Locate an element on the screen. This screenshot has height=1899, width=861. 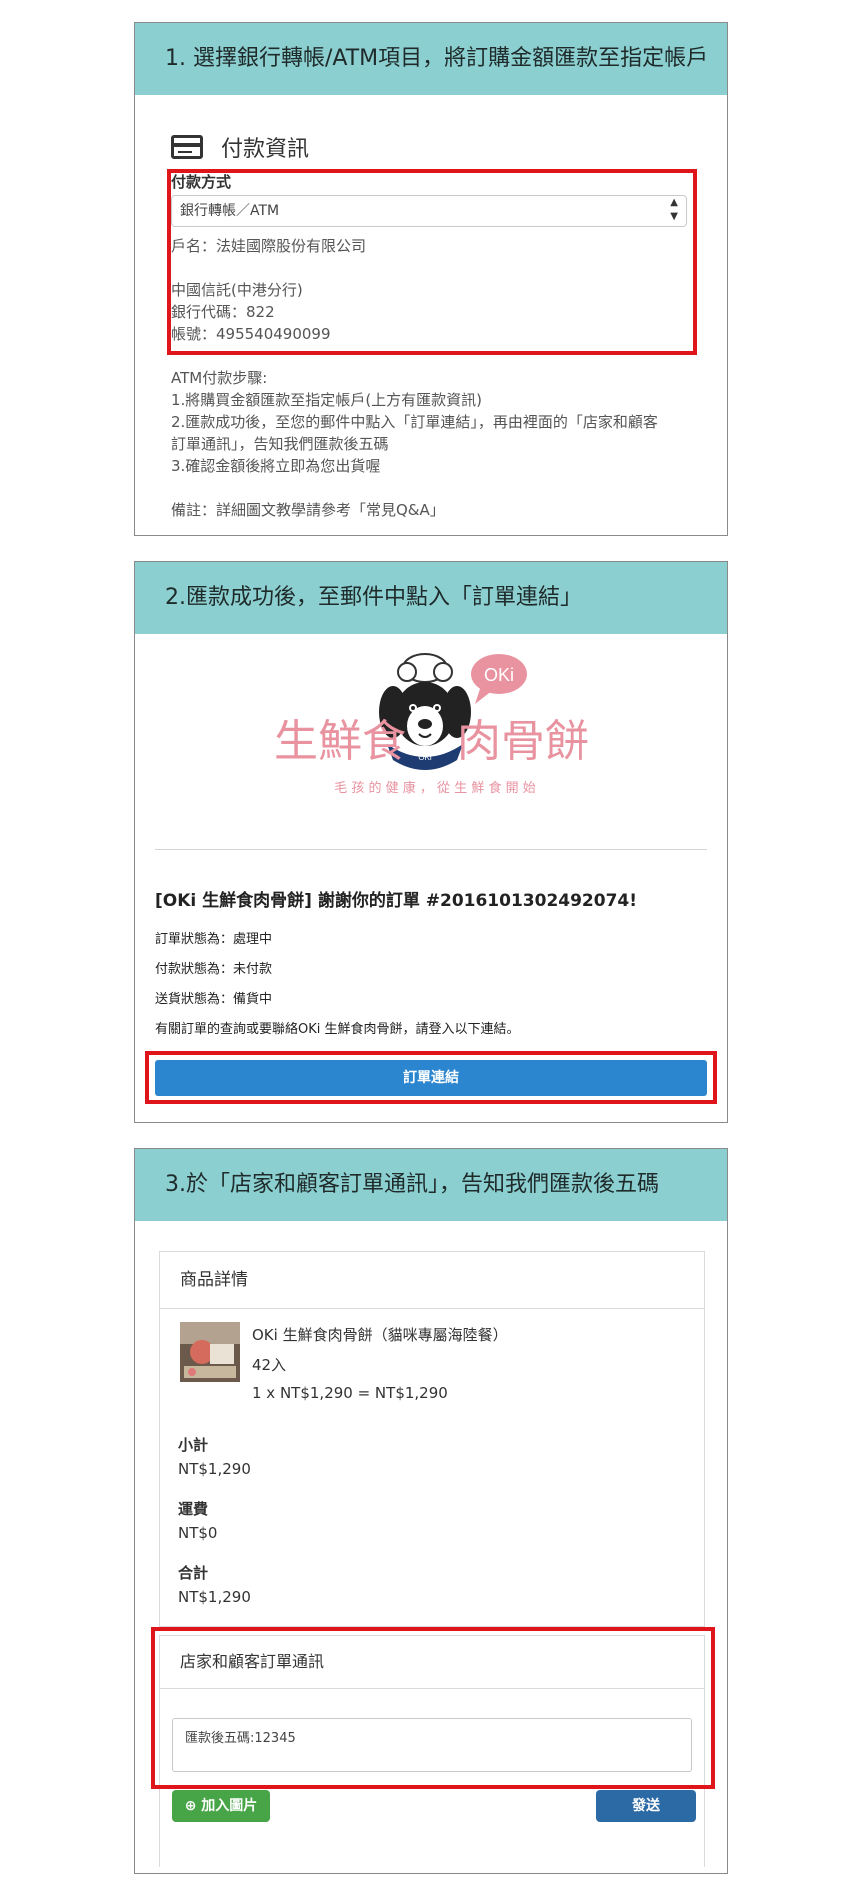
product-name: OKi 生鮮食肉骨餅（貓咪專屬海陸餐） is located at coordinates (380, 1335).